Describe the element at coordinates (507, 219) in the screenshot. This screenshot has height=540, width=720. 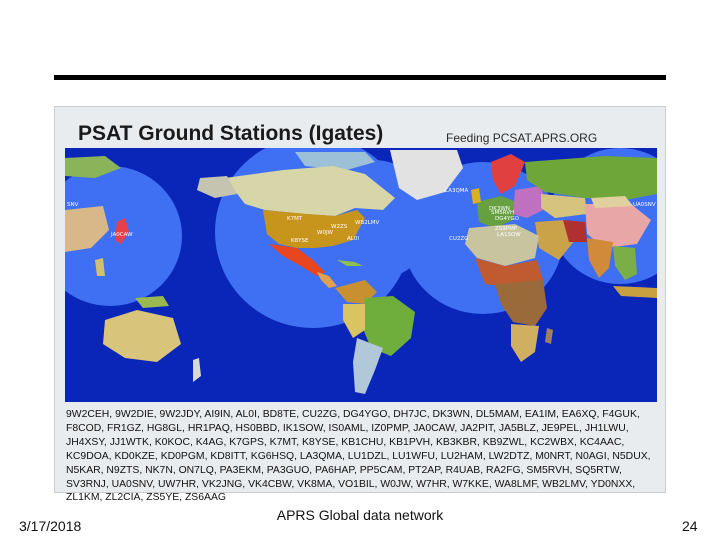
I see `station-label: DG4YGO` at that location.